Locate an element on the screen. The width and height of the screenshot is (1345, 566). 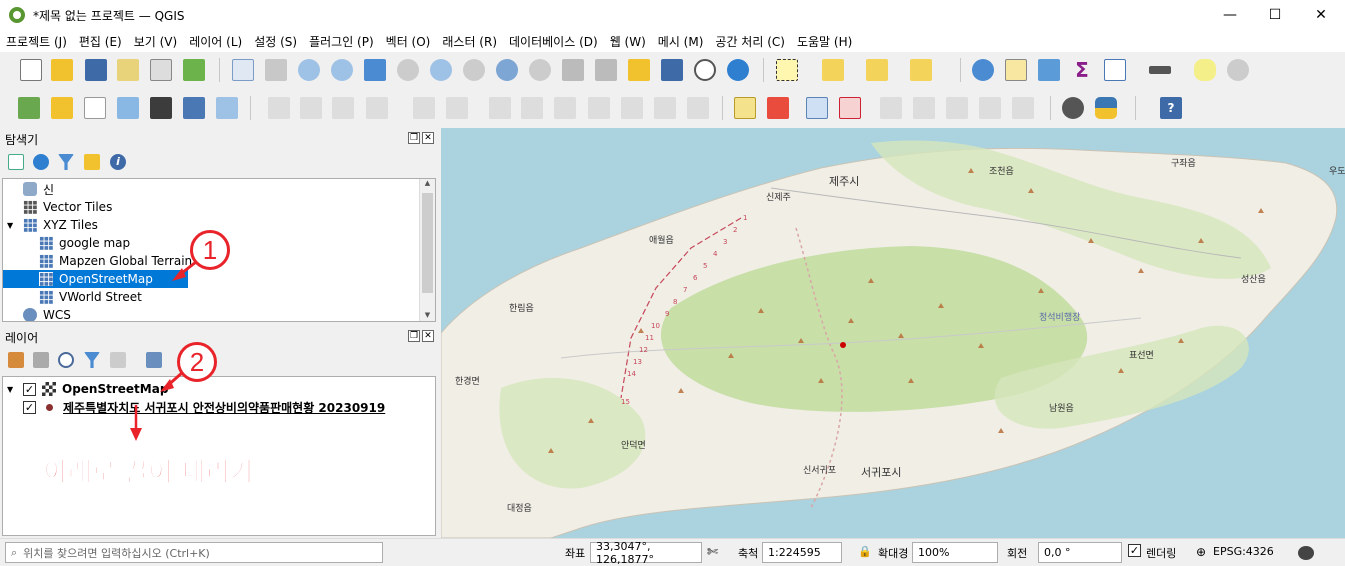
close-button: ✕ is located at coordinates (1321, 15).